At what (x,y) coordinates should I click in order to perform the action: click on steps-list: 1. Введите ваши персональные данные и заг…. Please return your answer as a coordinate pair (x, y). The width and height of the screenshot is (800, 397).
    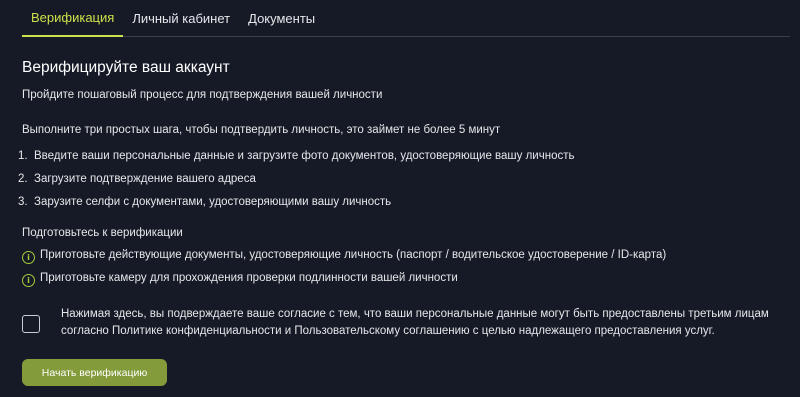
    Looking at the image, I should click on (296, 182).